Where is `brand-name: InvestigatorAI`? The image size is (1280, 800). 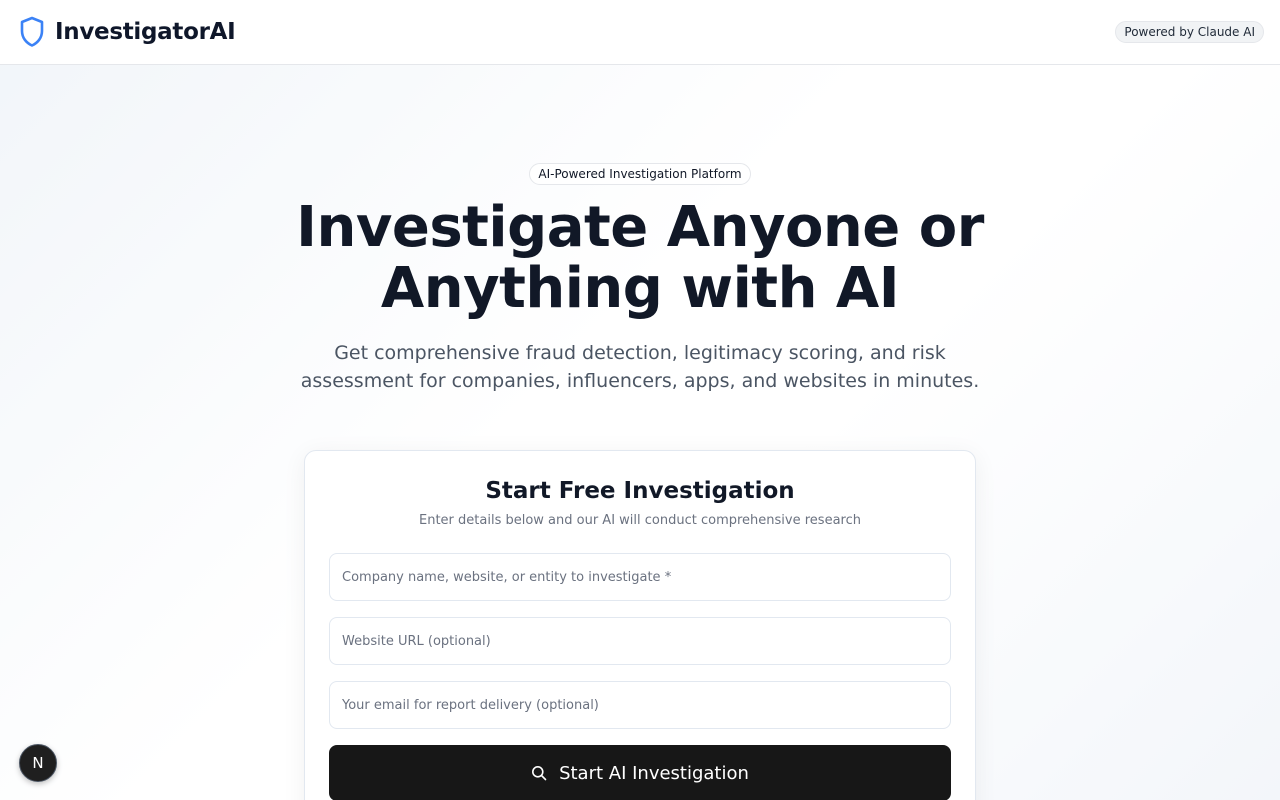
brand-name: InvestigatorAI is located at coordinates (145, 32).